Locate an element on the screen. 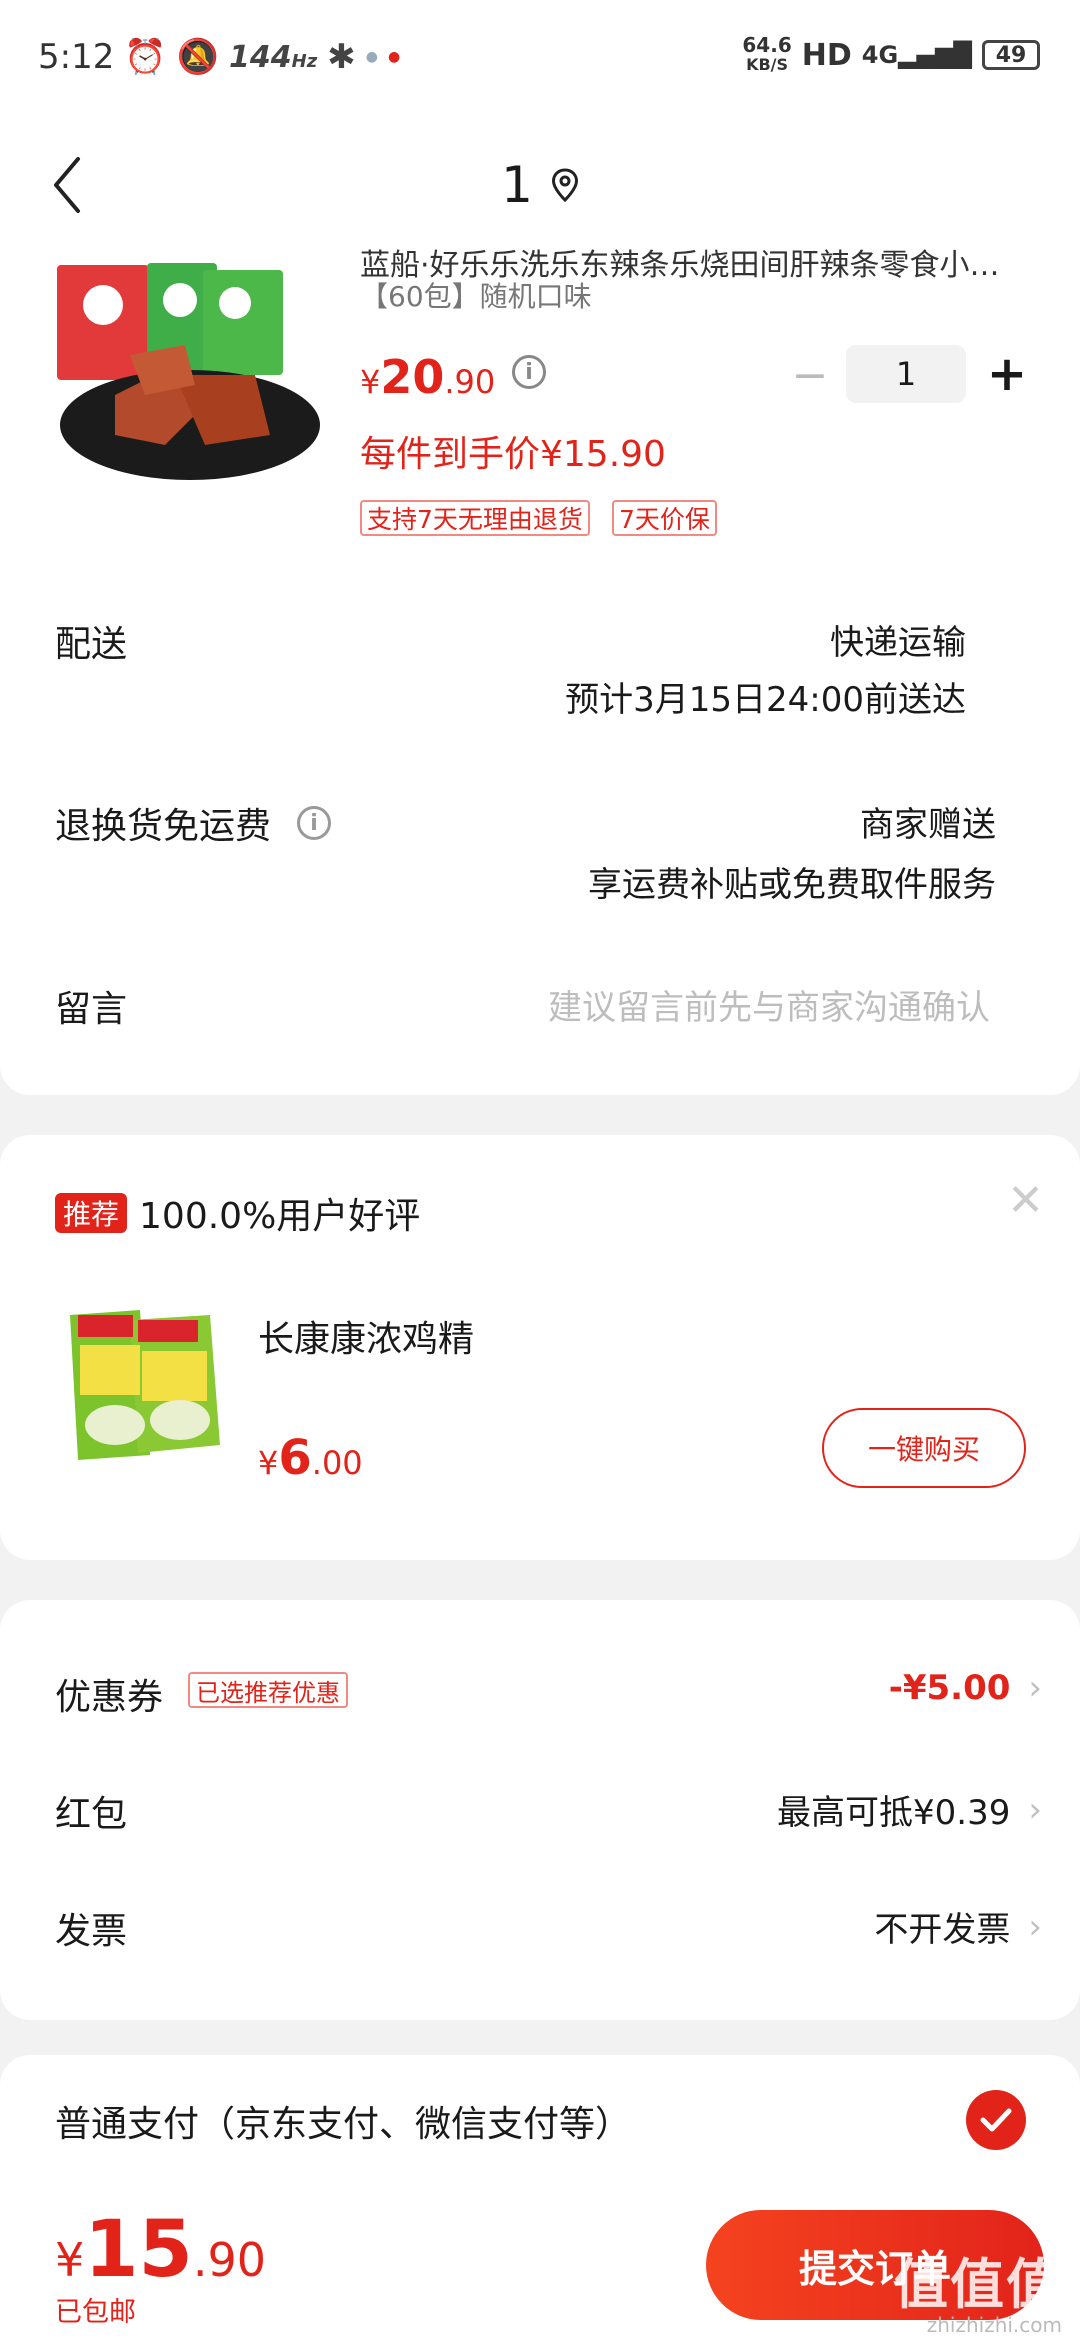 Image resolution: width=1080 pixels, height=2340 pixels. return-policy-tag: 支持7天无理由退货 is located at coordinates (475, 518).